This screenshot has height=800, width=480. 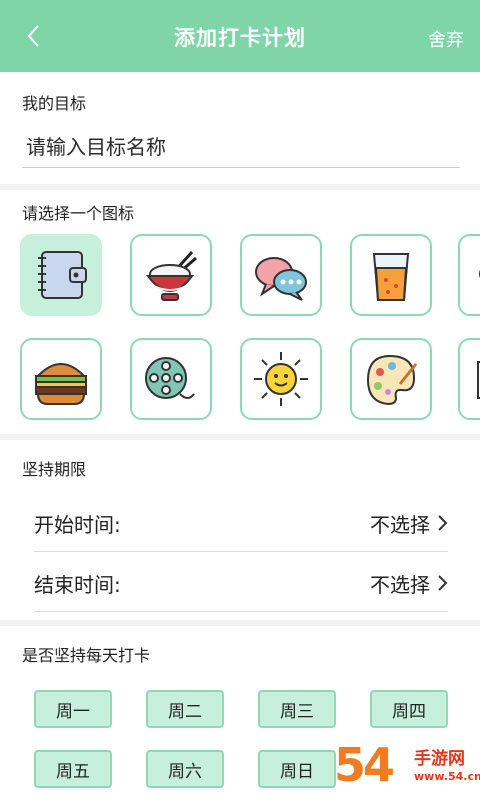 I want to click on sun-icon, so click(x=281, y=379).